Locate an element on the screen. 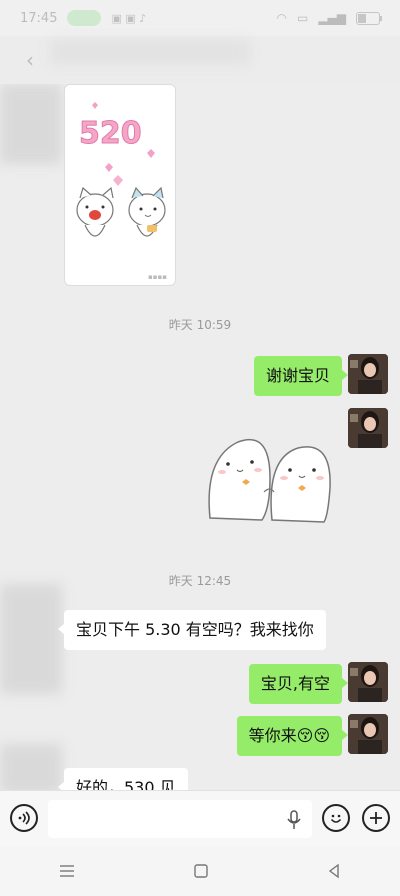 This screenshot has height=896, width=400. signal-icon: ▂▄▆ is located at coordinates (332, 18).